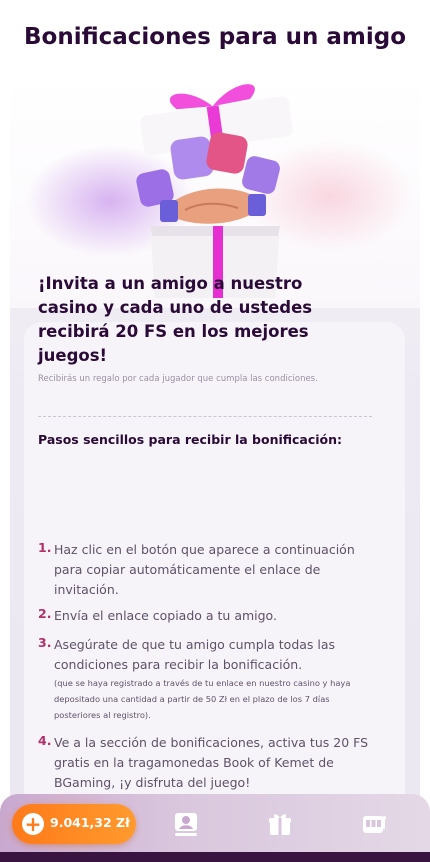 The image size is (430, 862). What do you see at coordinates (165, 615) in the screenshot?
I see `step-text: Envía el enlace copiado a tu amigo.` at bounding box center [165, 615].